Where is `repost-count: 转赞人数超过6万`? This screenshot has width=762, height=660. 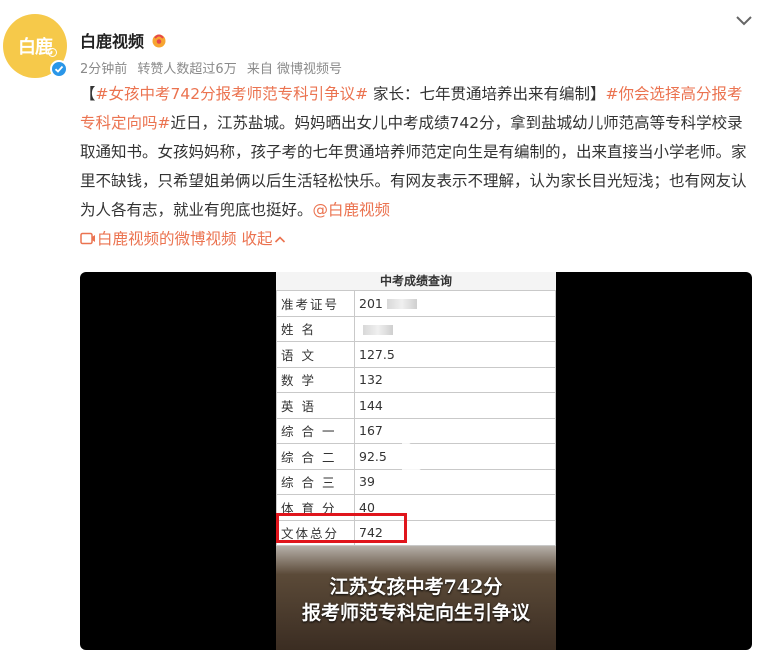 repost-count: 转赞人数超过6万 is located at coordinates (187, 69).